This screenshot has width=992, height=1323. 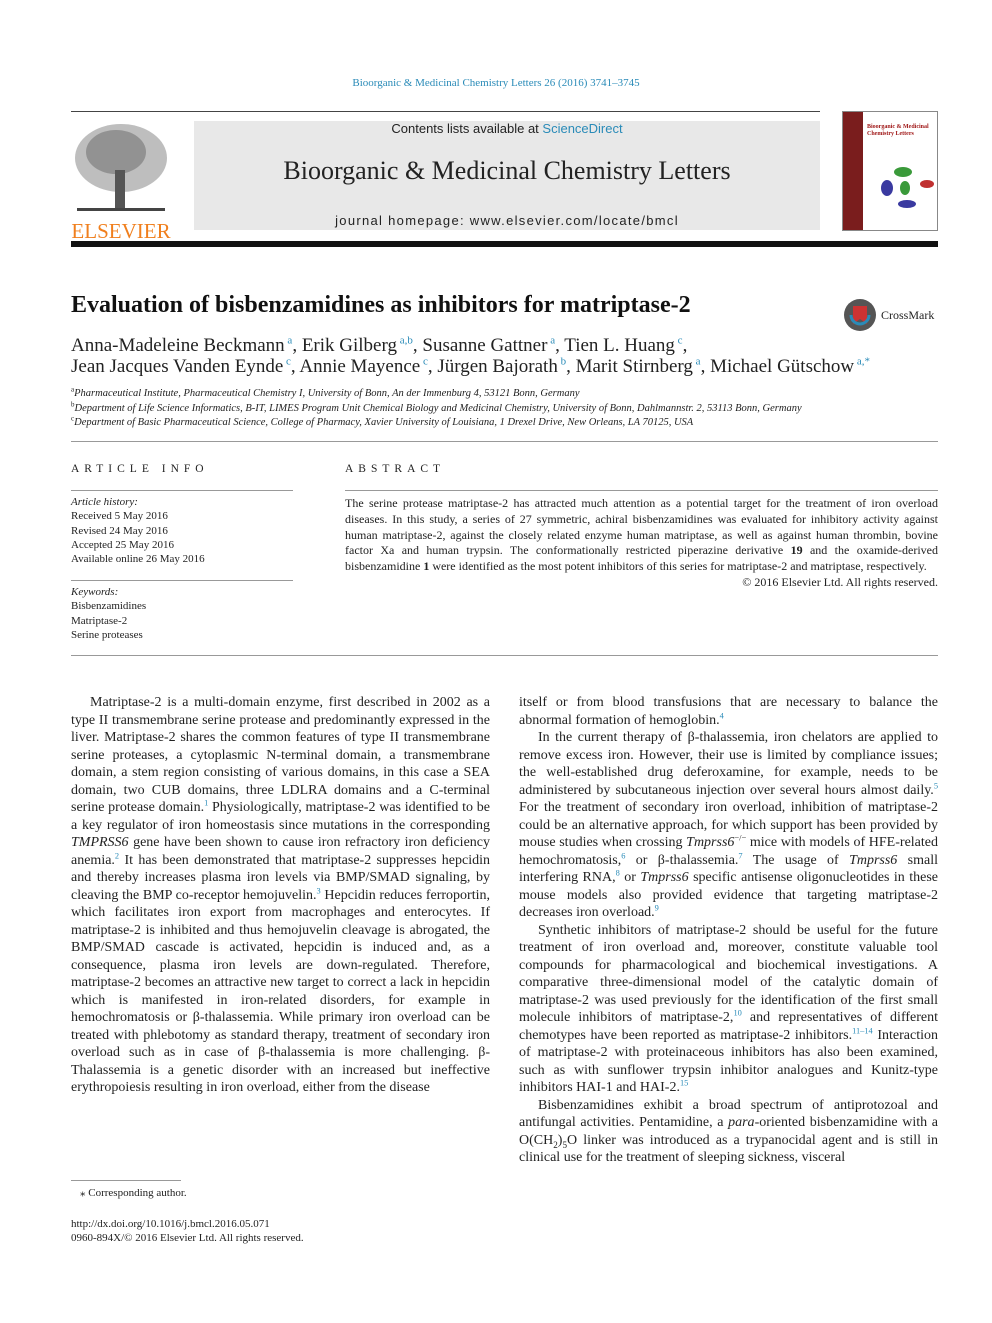 I want to click on italic-term: TMPRSS6, so click(x=100, y=842).